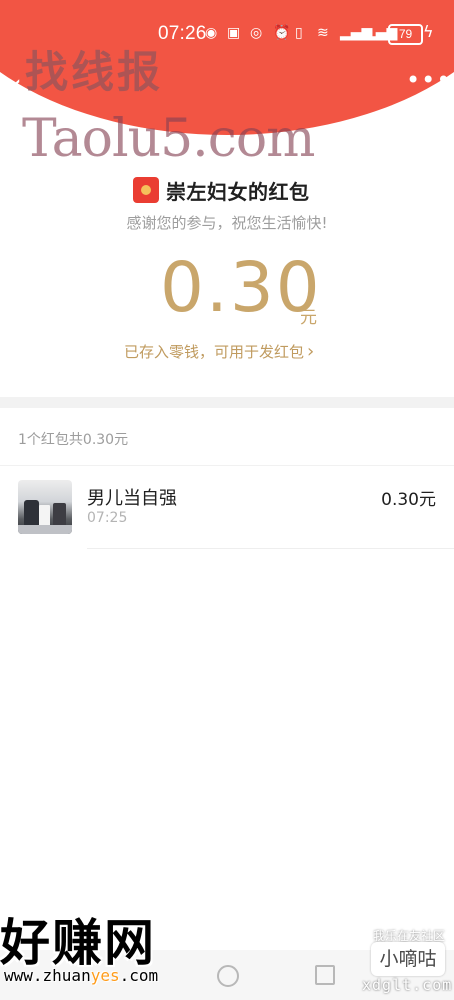  What do you see at coordinates (308, 318) in the screenshot?
I see `amount-unit: 元` at bounding box center [308, 318].